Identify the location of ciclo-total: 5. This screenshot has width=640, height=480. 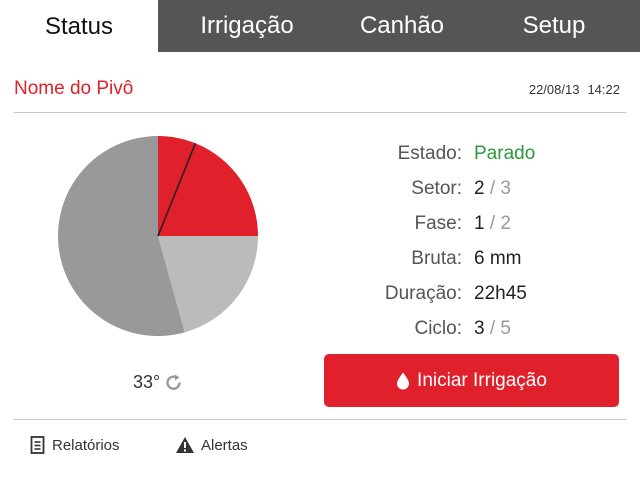
(505, 328).